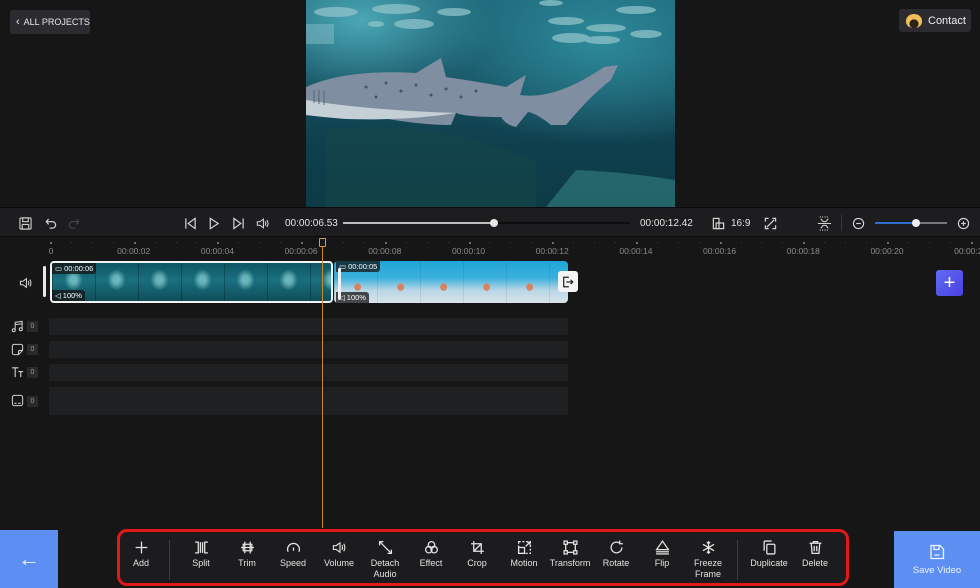 The image size is (980, 588). Describe the element at coordinates (616, 554) in the screenshot. I see `tool-rotate-button: Rotate` at that location.